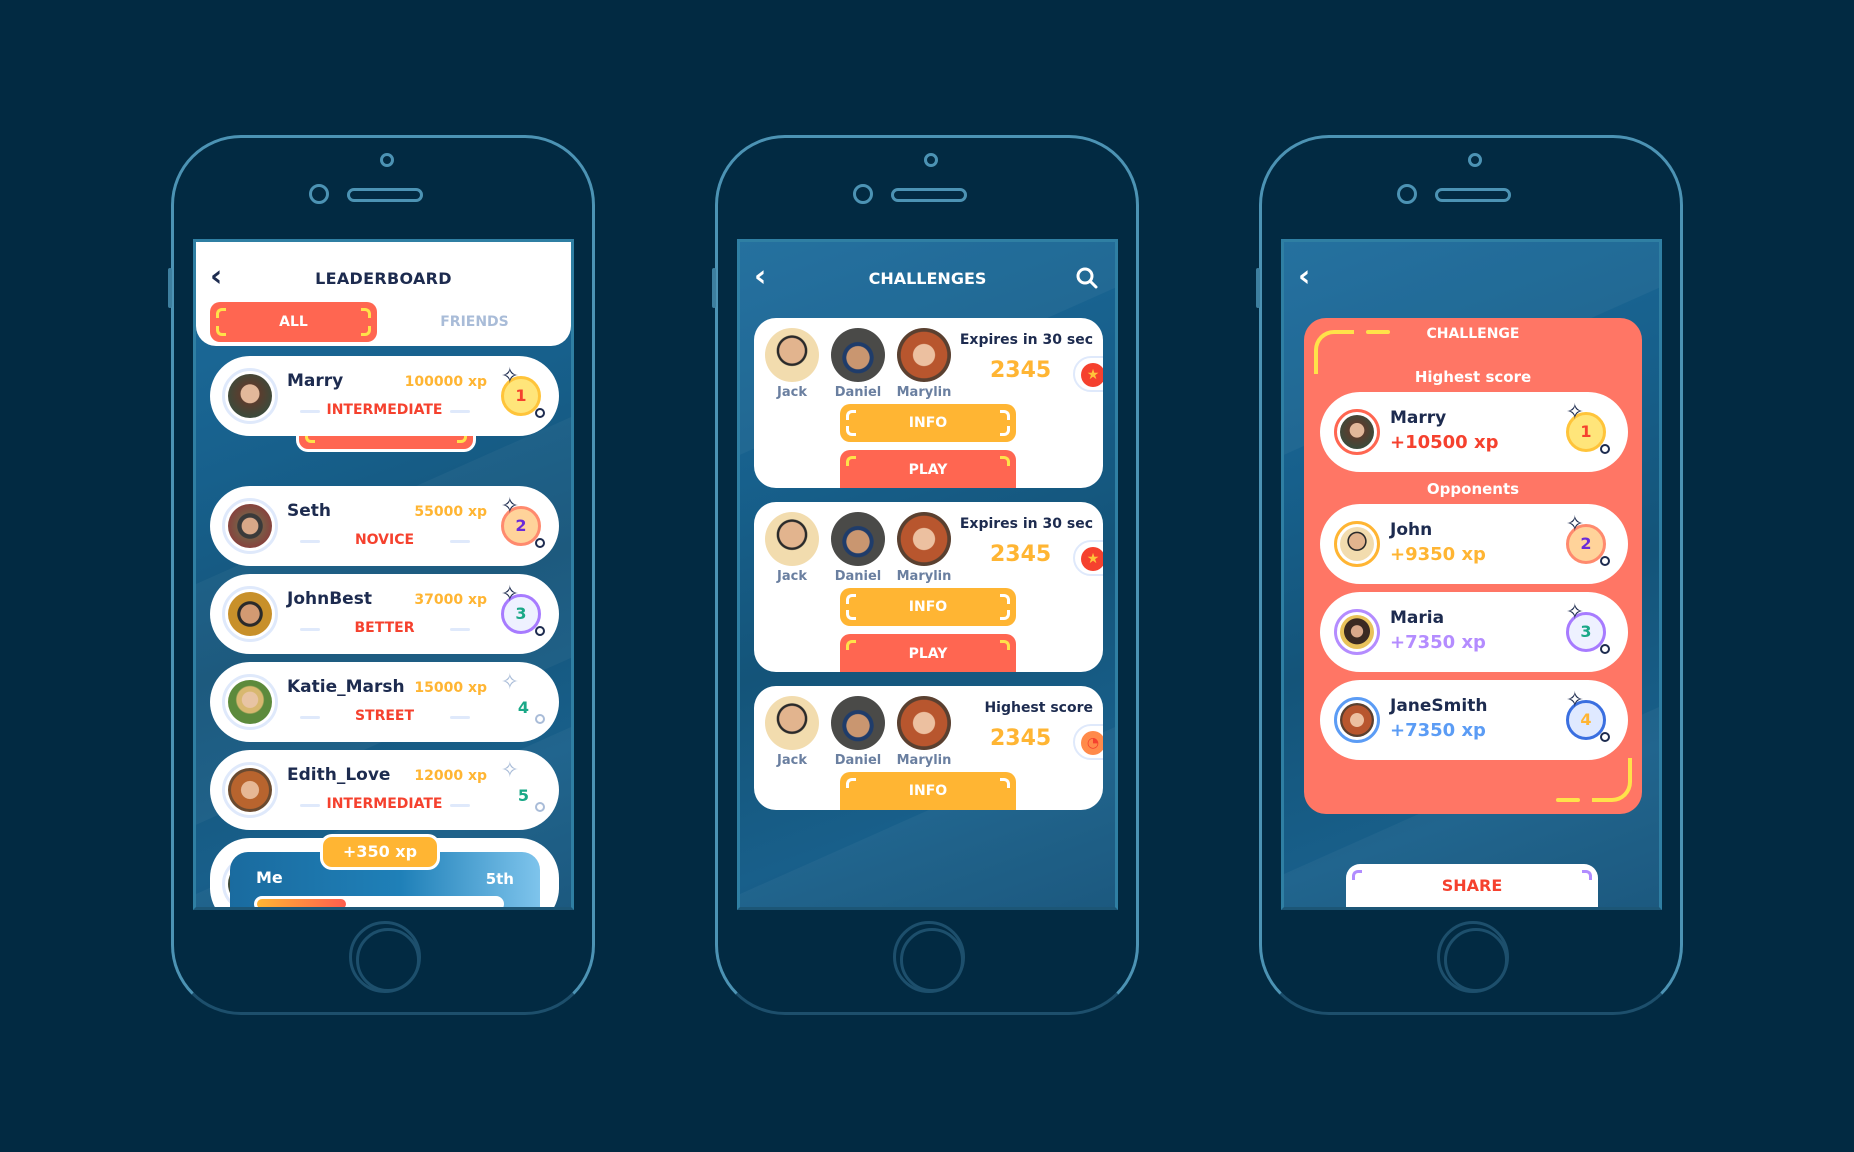  Describe the element at coordinates (1087, 278) in the screenshot. I see `search-icon` at that location.